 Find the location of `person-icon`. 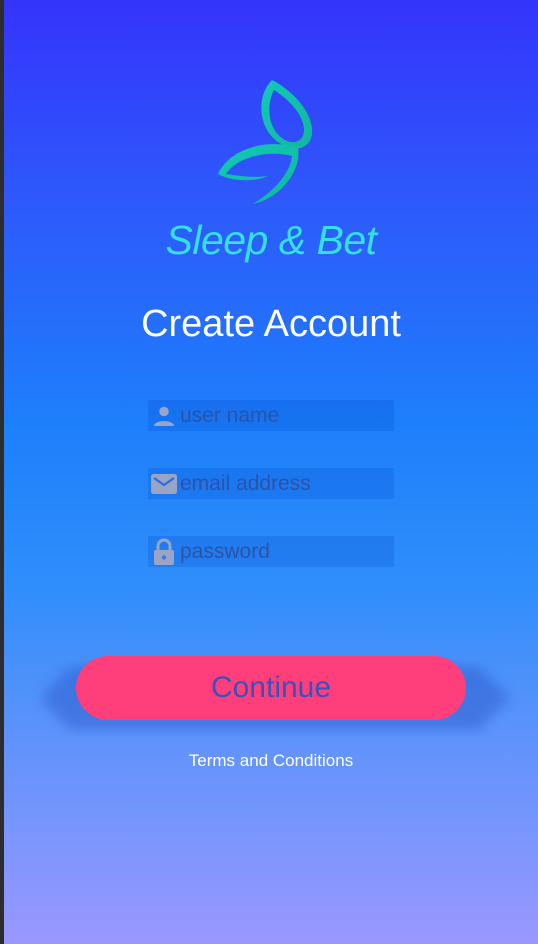

person-icon is located at coordinates (164, 416).